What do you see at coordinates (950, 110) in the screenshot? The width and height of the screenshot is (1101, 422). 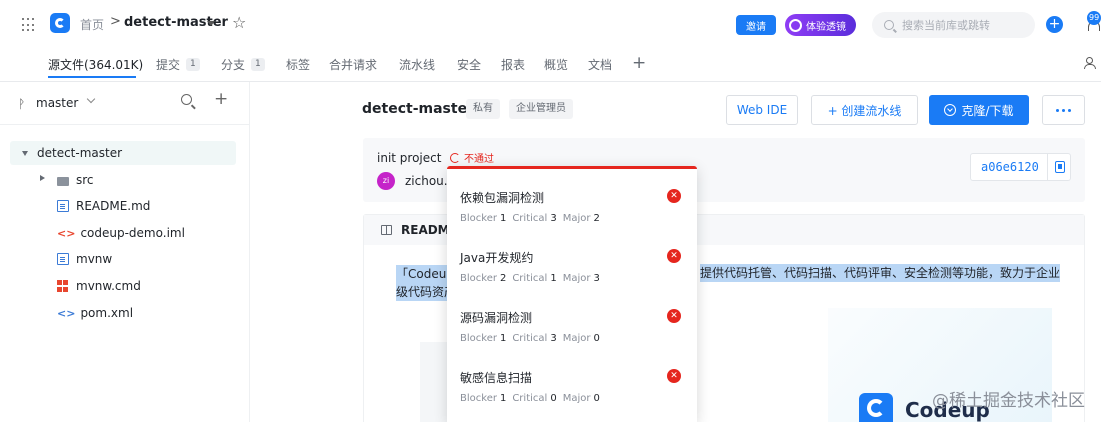 I see `download-icon` at bounding box center [950, 110].